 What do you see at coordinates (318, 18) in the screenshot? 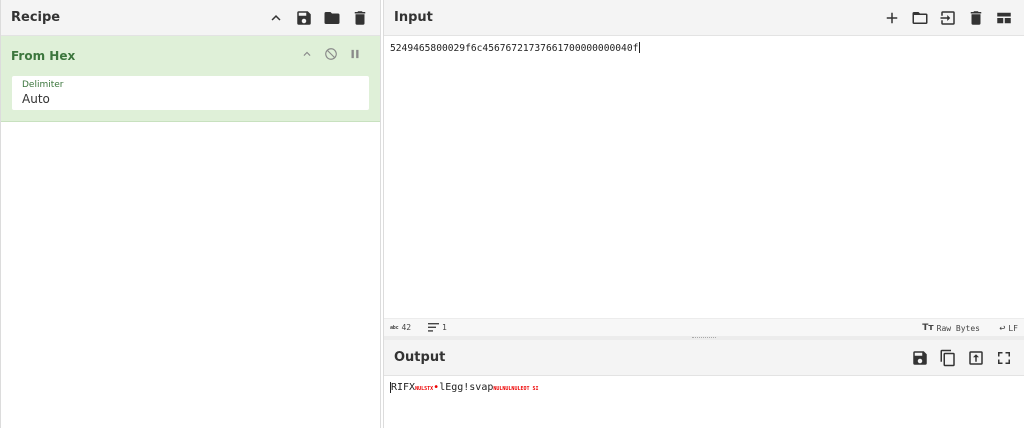
I see `recipe-toolbar` at bounding box center [318, 18].